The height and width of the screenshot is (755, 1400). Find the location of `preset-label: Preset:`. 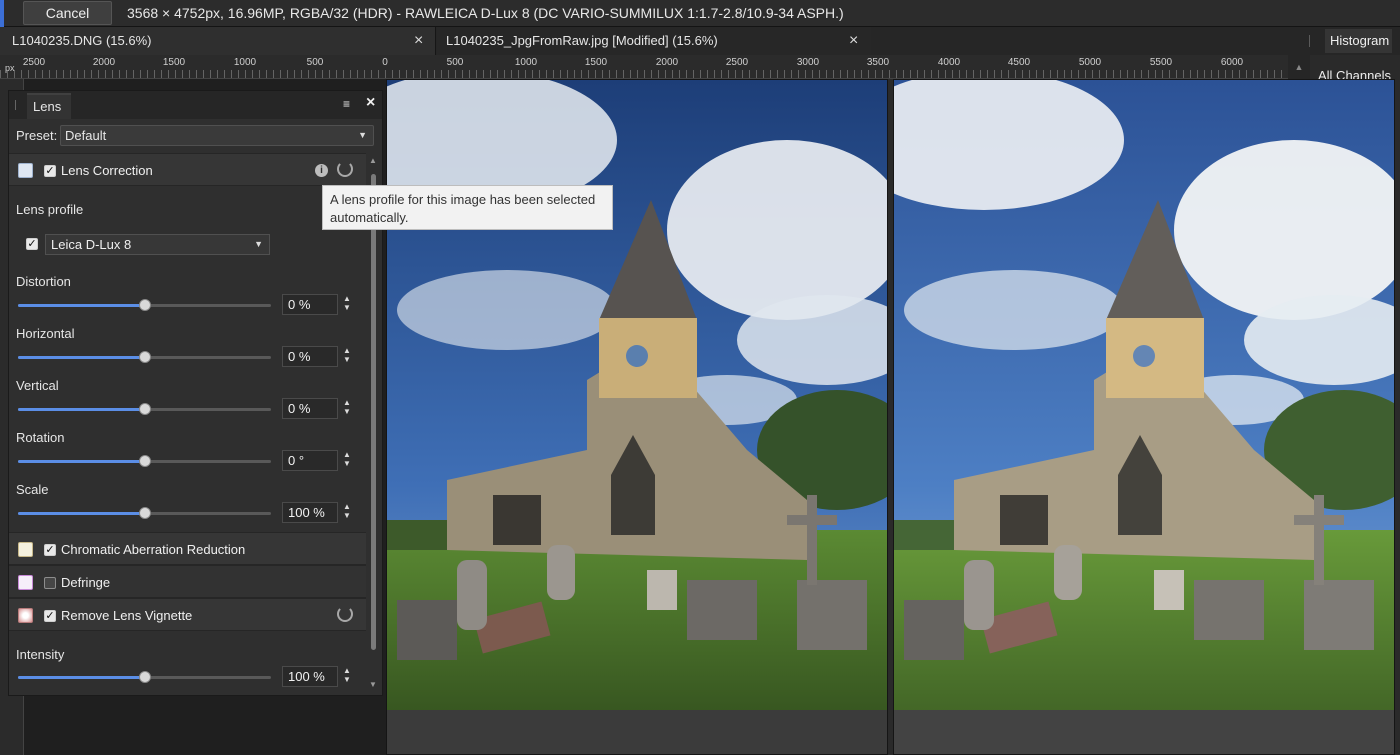

preset-label: Preset: is located at coordinates (37, 135).